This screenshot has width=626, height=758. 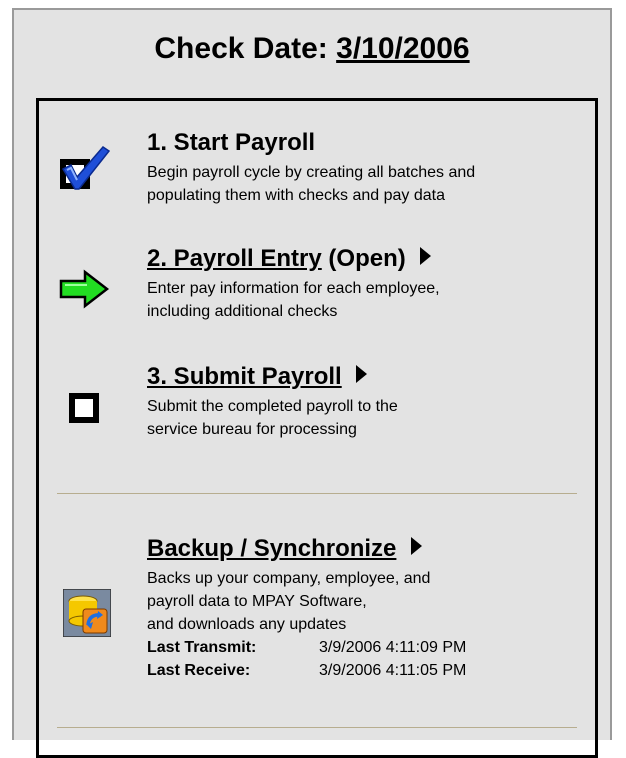 What do you see at coordinates (87, 615) in the screenshot?
I see `database-sync-icon` at bounding box center [87, 615].